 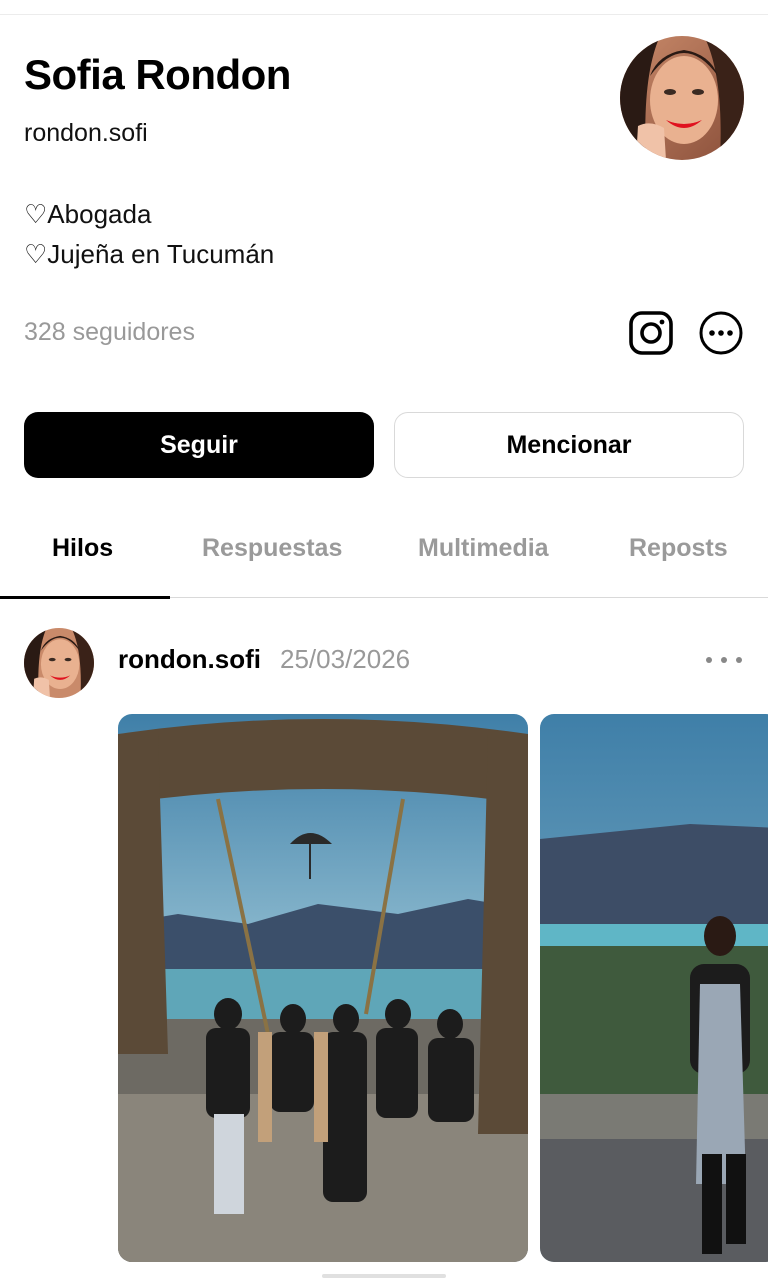 I want to click on active-tab-indicator, so click(x=85, y=597).